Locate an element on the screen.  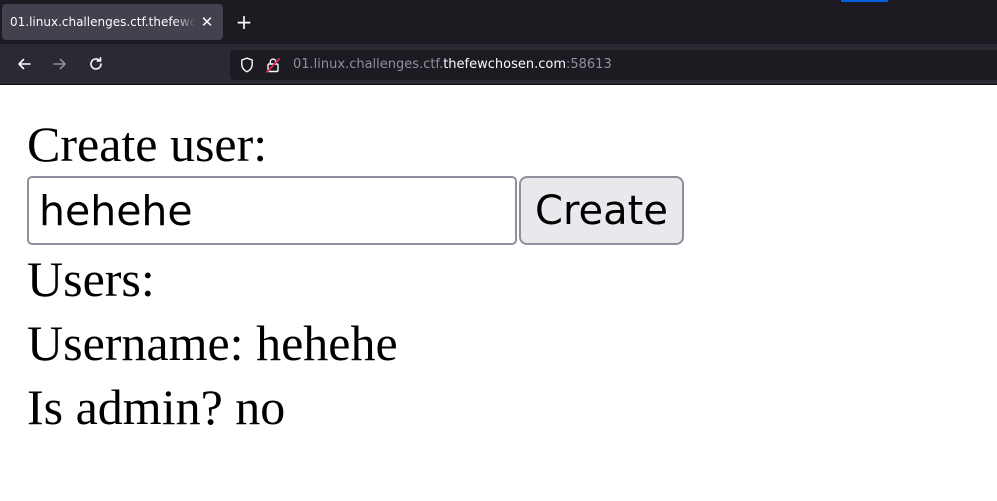
users-heading: Users: is located at coordinates (91, 279).